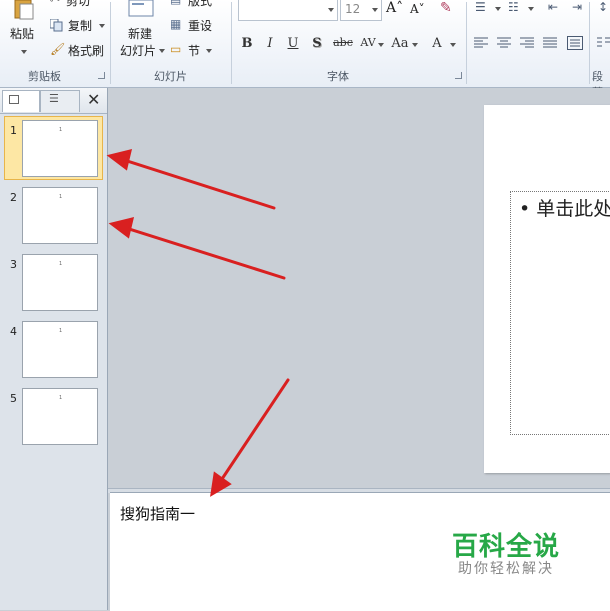 This screenshot has width=610, height=611. I want to click on watermark-subtitle: 助你轻松解决, so click(506, 569).